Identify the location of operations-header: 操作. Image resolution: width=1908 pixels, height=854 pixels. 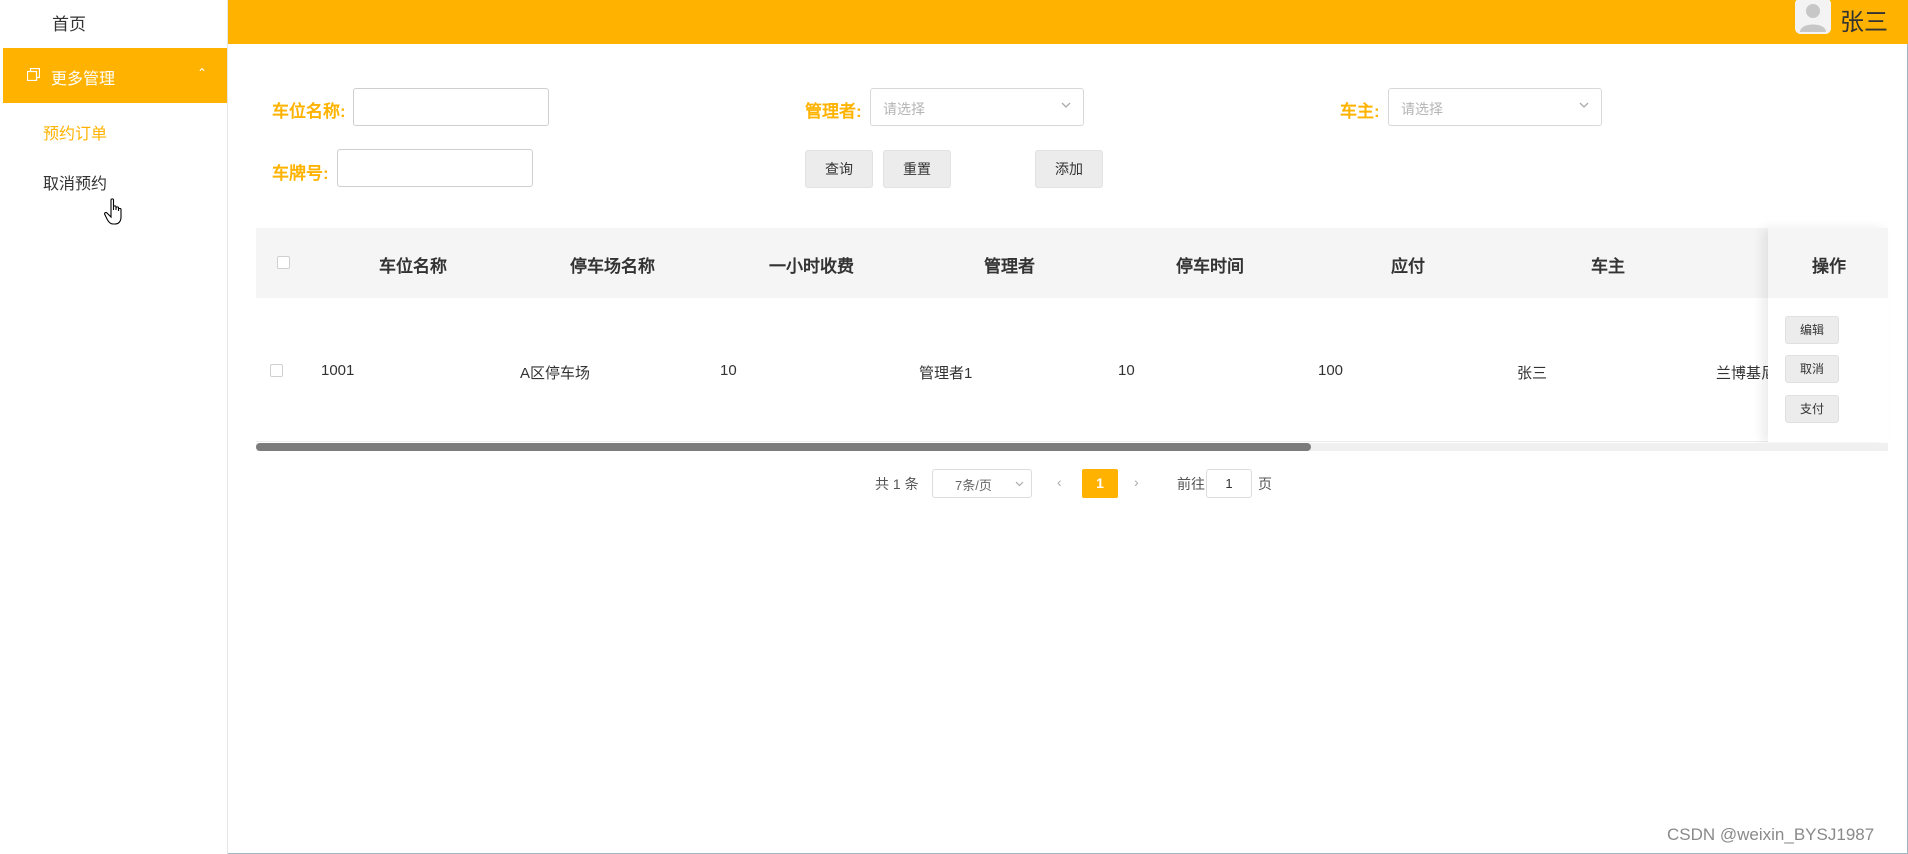
(1828, 263).